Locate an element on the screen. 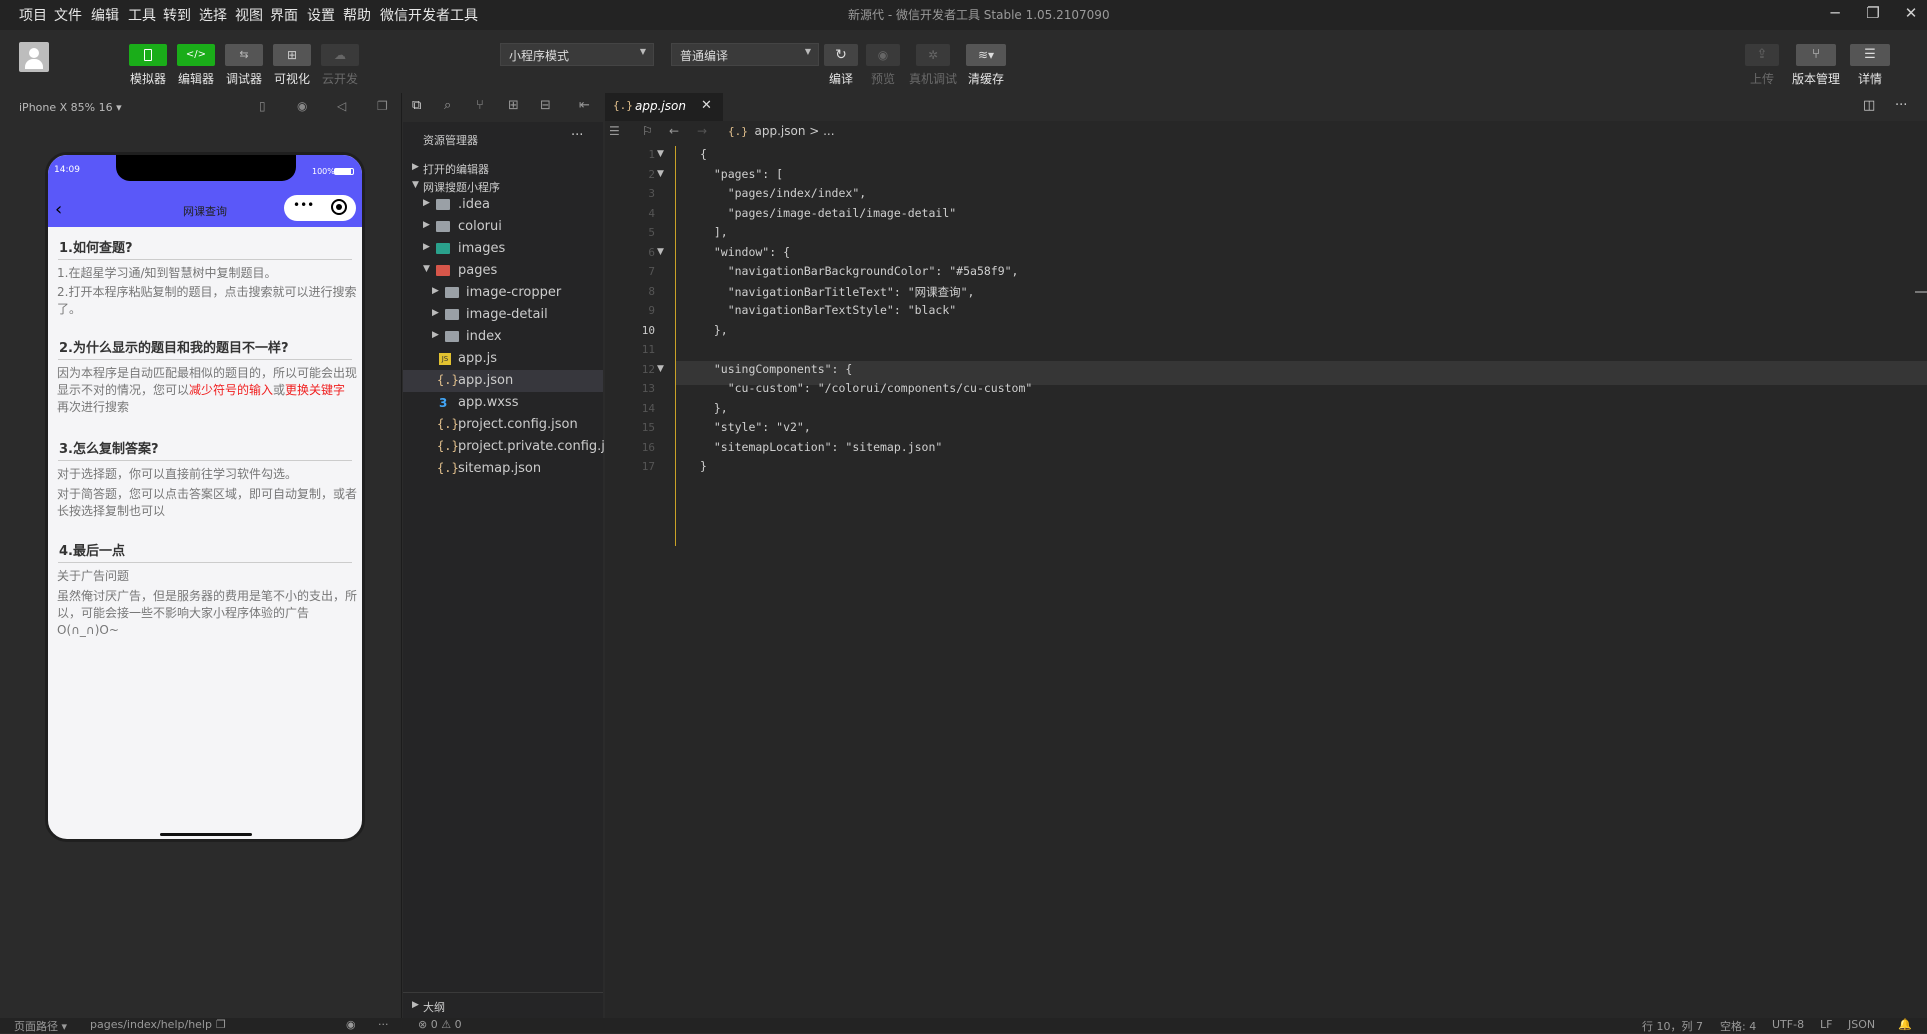 The image size is (1927, 1034). preview-button: ◉ is located at coordinates (883, 55).